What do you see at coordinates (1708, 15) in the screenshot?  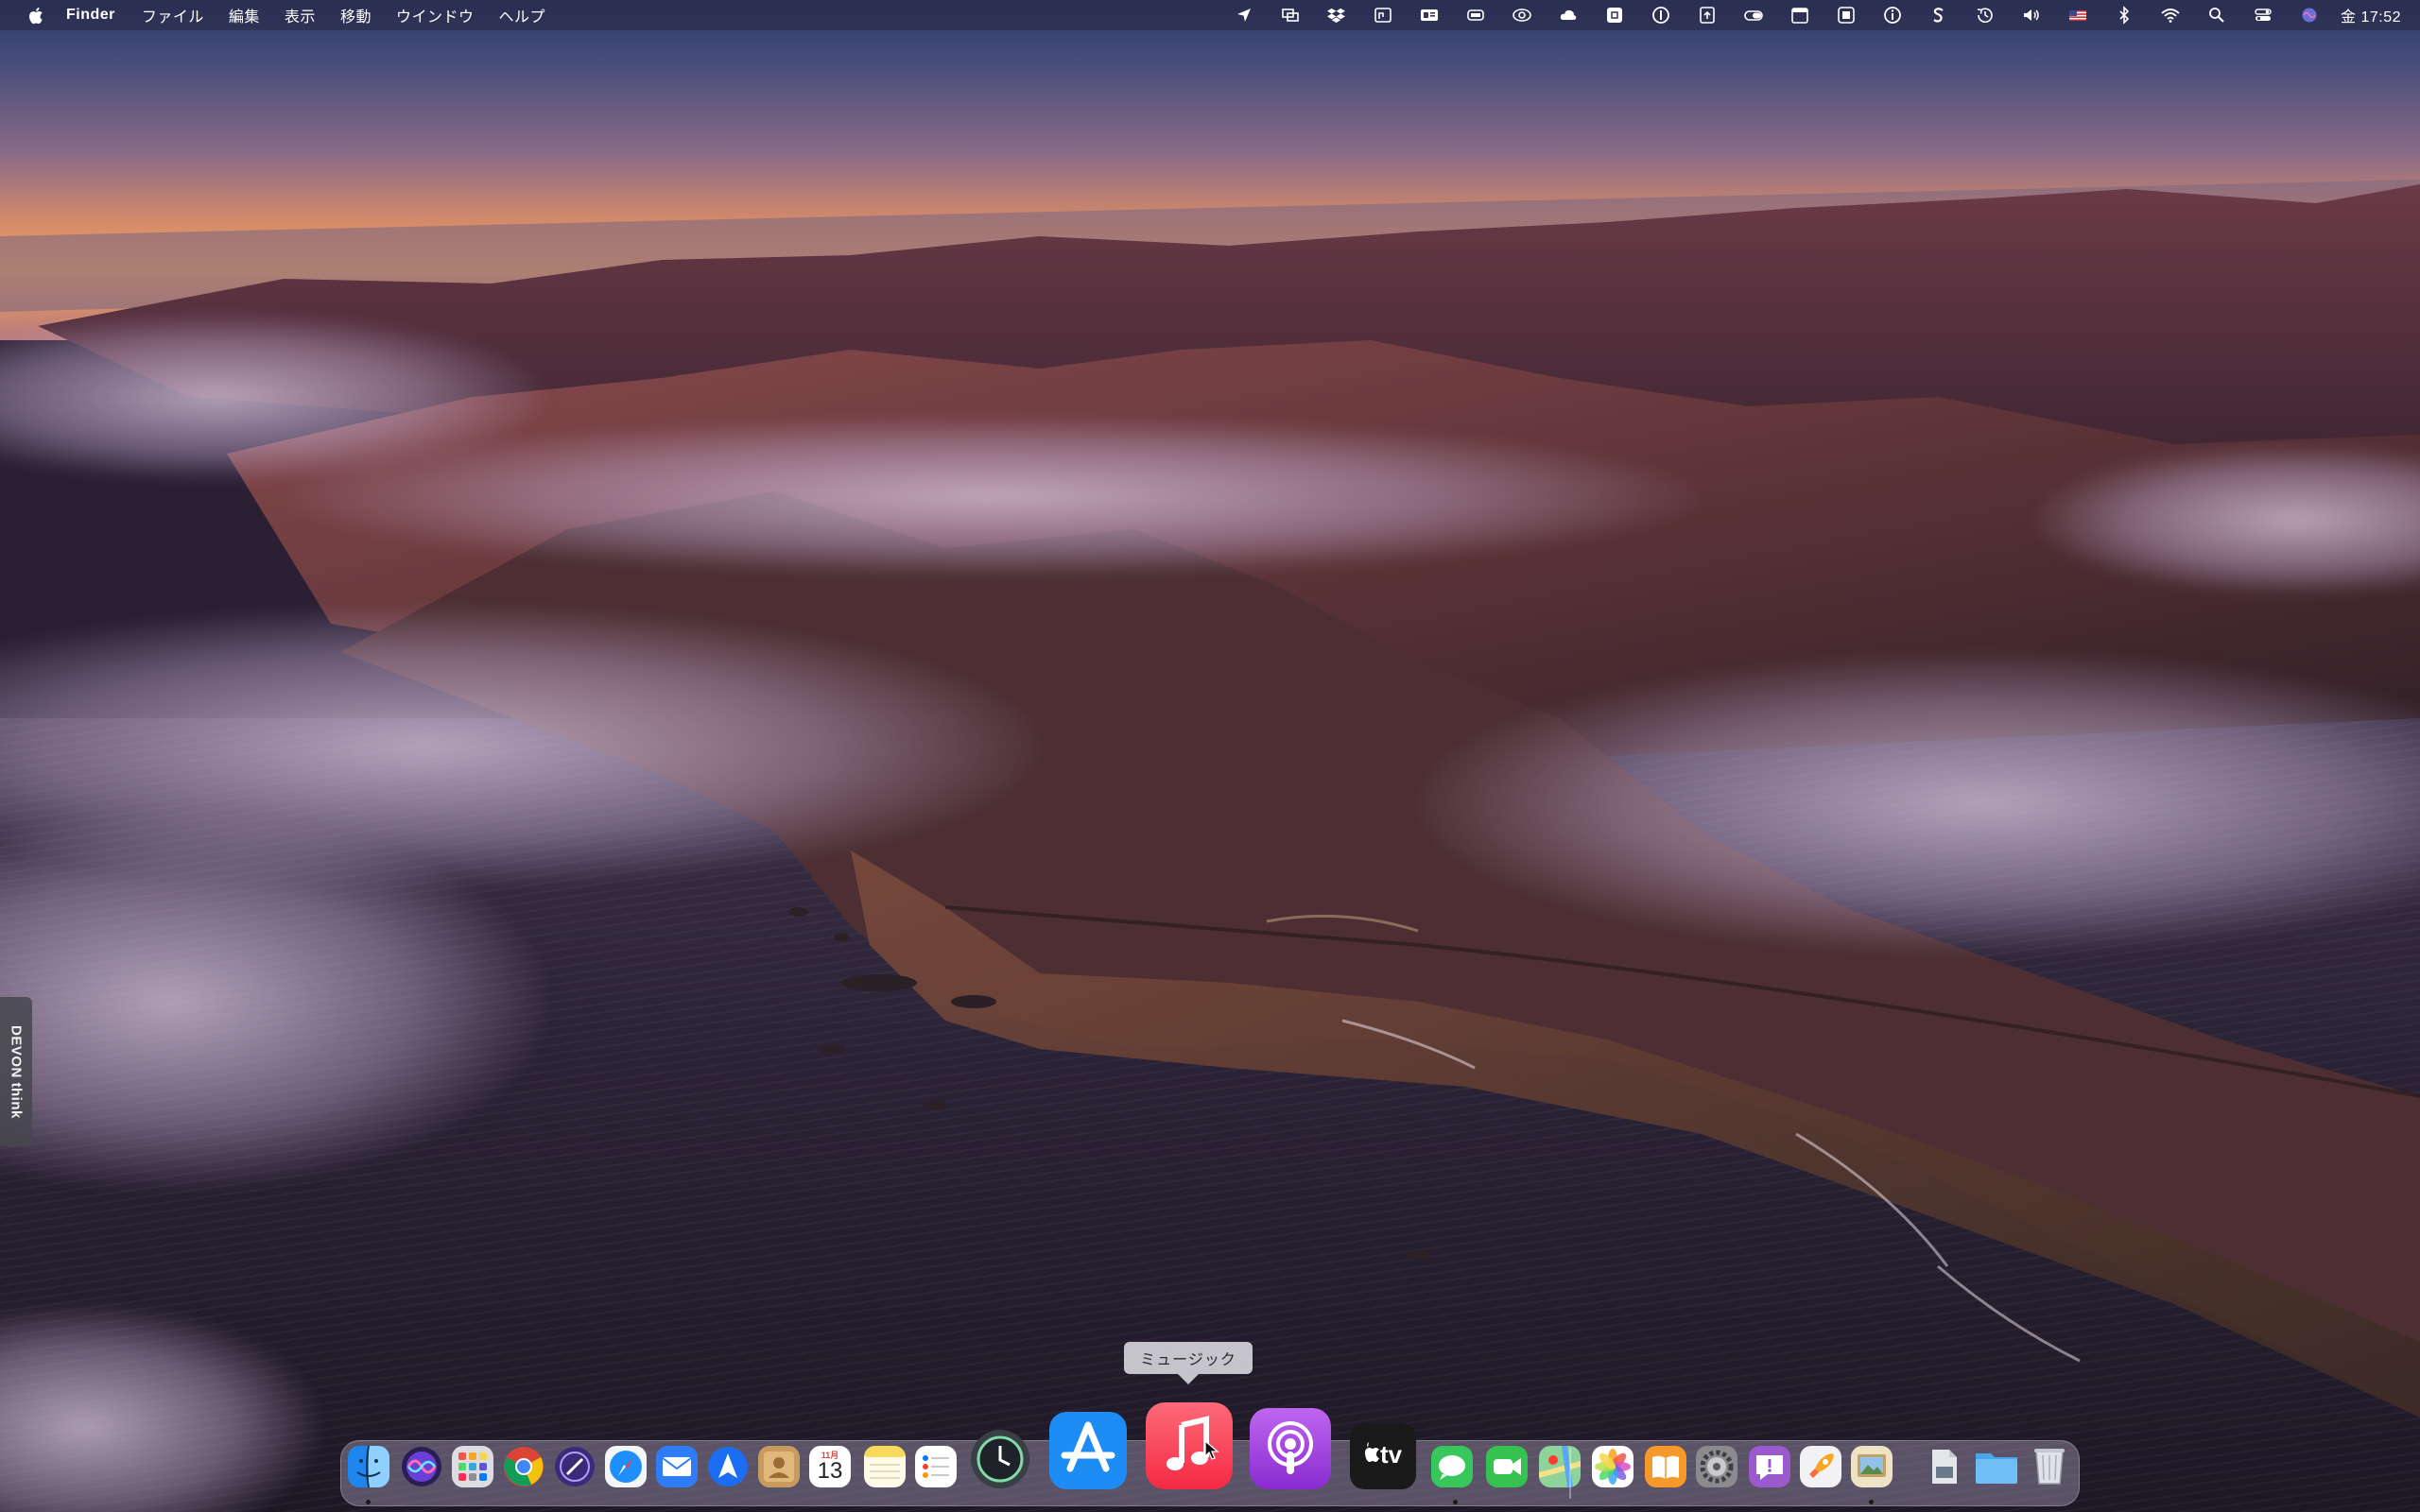 I see `upload-icon` at bounding box center [1708, 15].